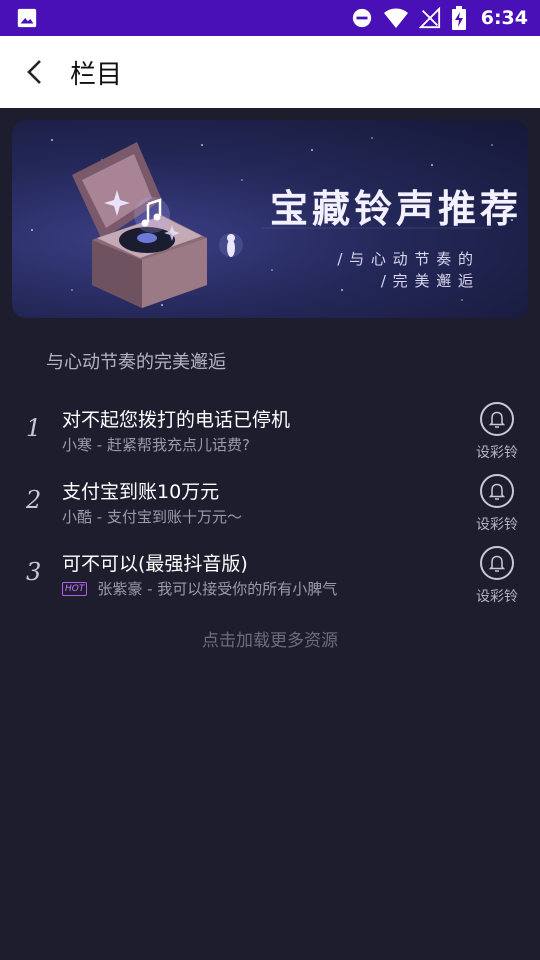  Describe the element at coordinates (427, 281) in the screenshot. I see `banner-subtitle-line2: / 完 美 邂 逅` at that location.